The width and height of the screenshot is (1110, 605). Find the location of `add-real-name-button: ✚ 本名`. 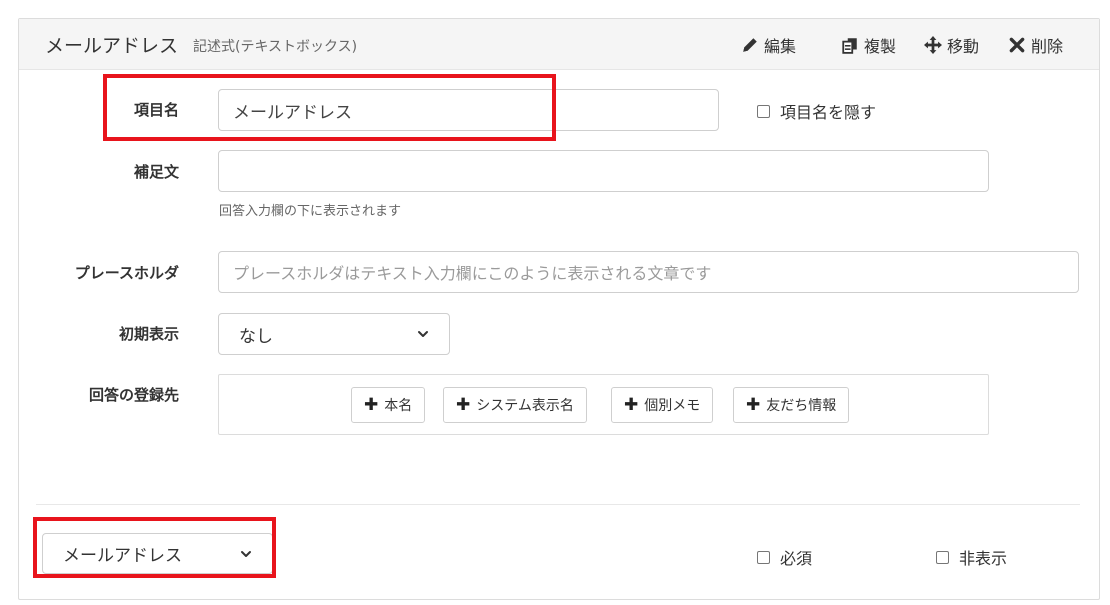

add-real-name-button: ✚ 本名 is located at coordinates (388, 405).